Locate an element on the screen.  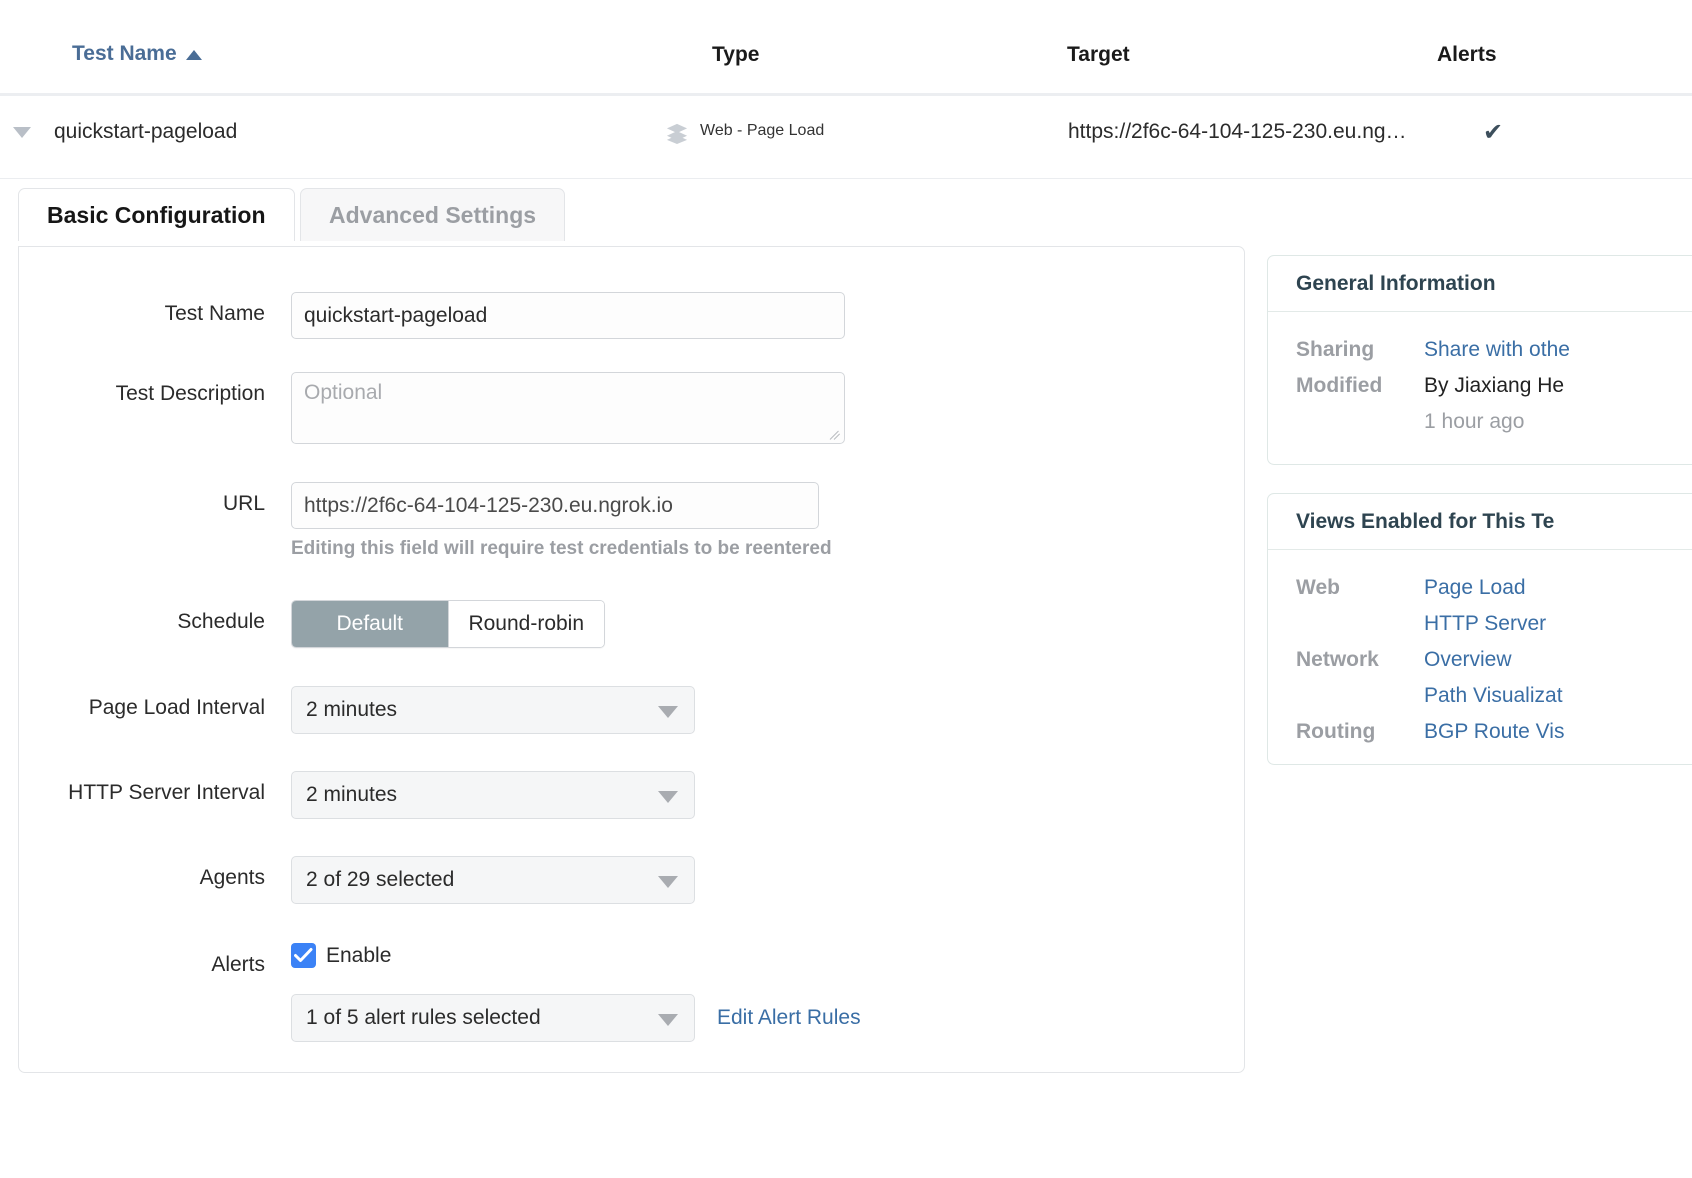
field-http-server-interval: HTTP Server Interval 2 minutes is located at coordinates (357, 795).